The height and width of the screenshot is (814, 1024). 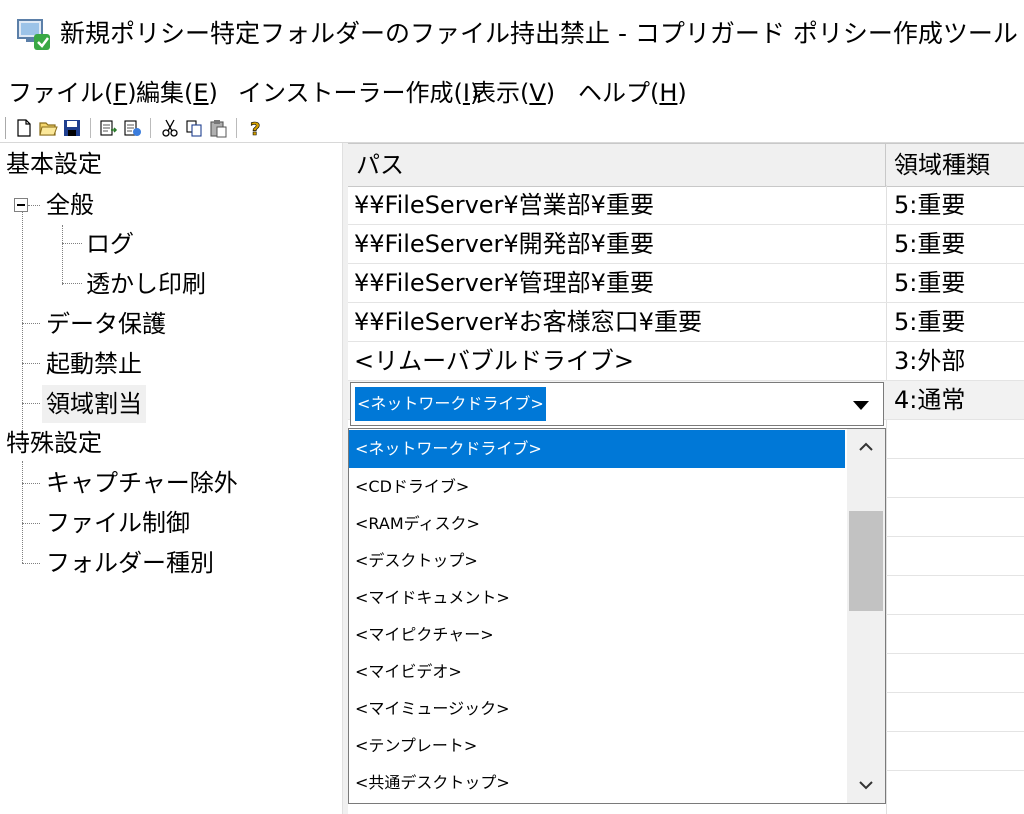 I want to click on dropdown-option: <テンプレート>, so click(x=597, y=746).